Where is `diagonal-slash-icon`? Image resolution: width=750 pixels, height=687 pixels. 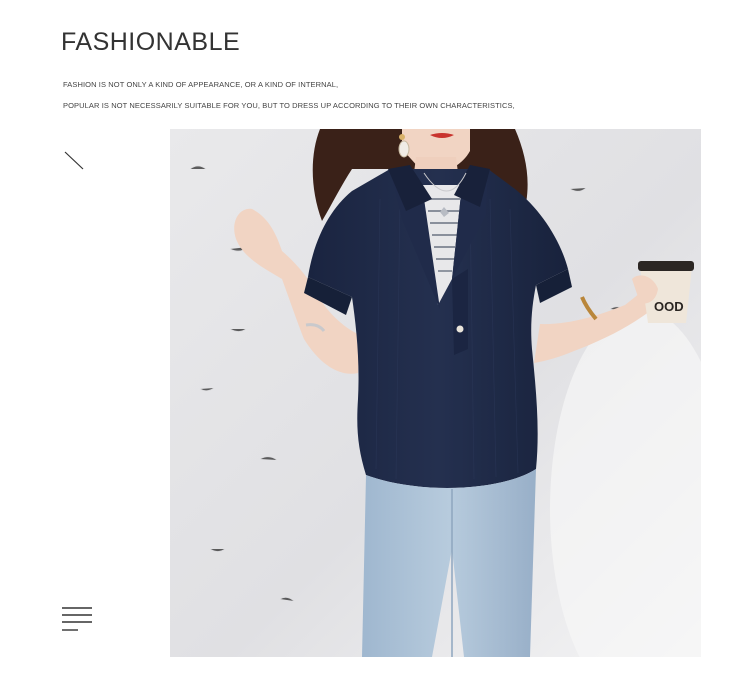 diagonal-slash-icon is located at coordinates (74, 160).